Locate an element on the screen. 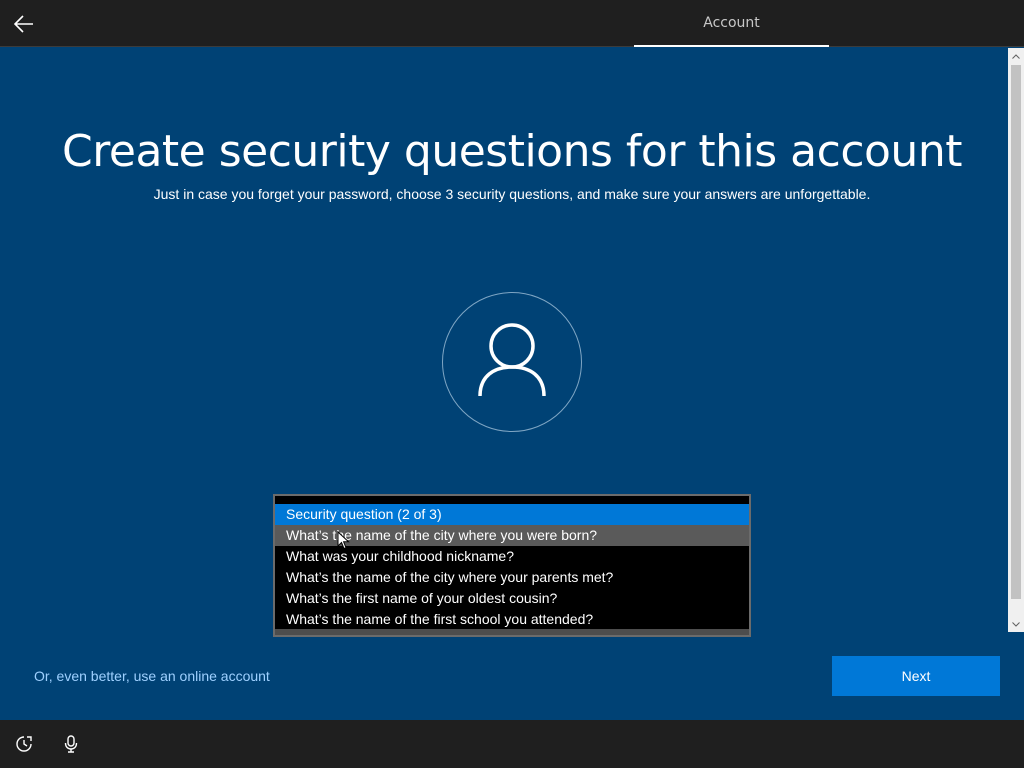 Image resolution: width=1024 pixels, height=768 pixels. ease-of-access-icon is located at coordinates (24, 744).